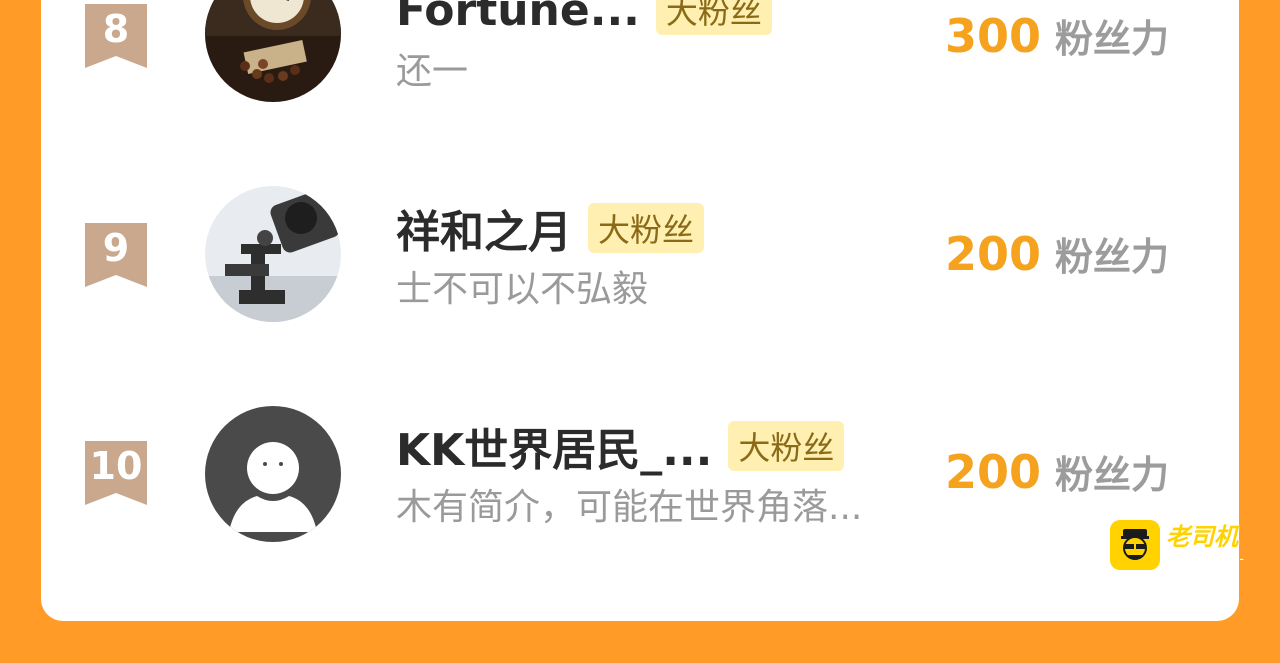  I want to click on name-line: KK世界居民_... 大粉丝, so click(620, 446).